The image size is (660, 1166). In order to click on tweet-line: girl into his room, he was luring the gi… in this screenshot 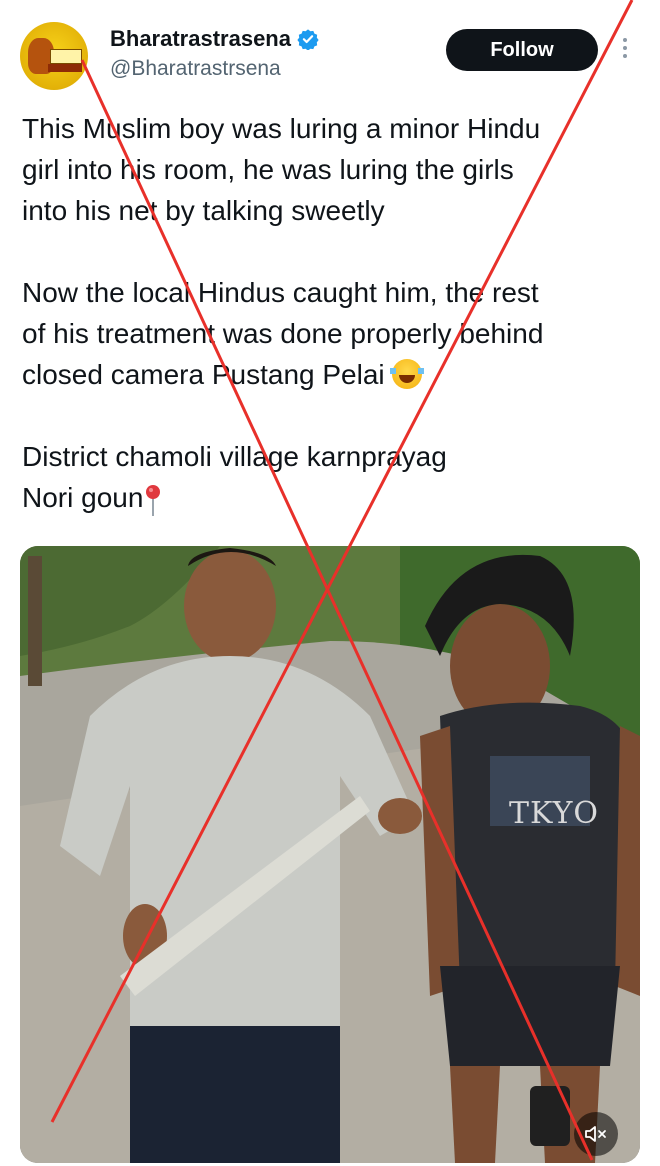, I will do `click(268, 169)`.